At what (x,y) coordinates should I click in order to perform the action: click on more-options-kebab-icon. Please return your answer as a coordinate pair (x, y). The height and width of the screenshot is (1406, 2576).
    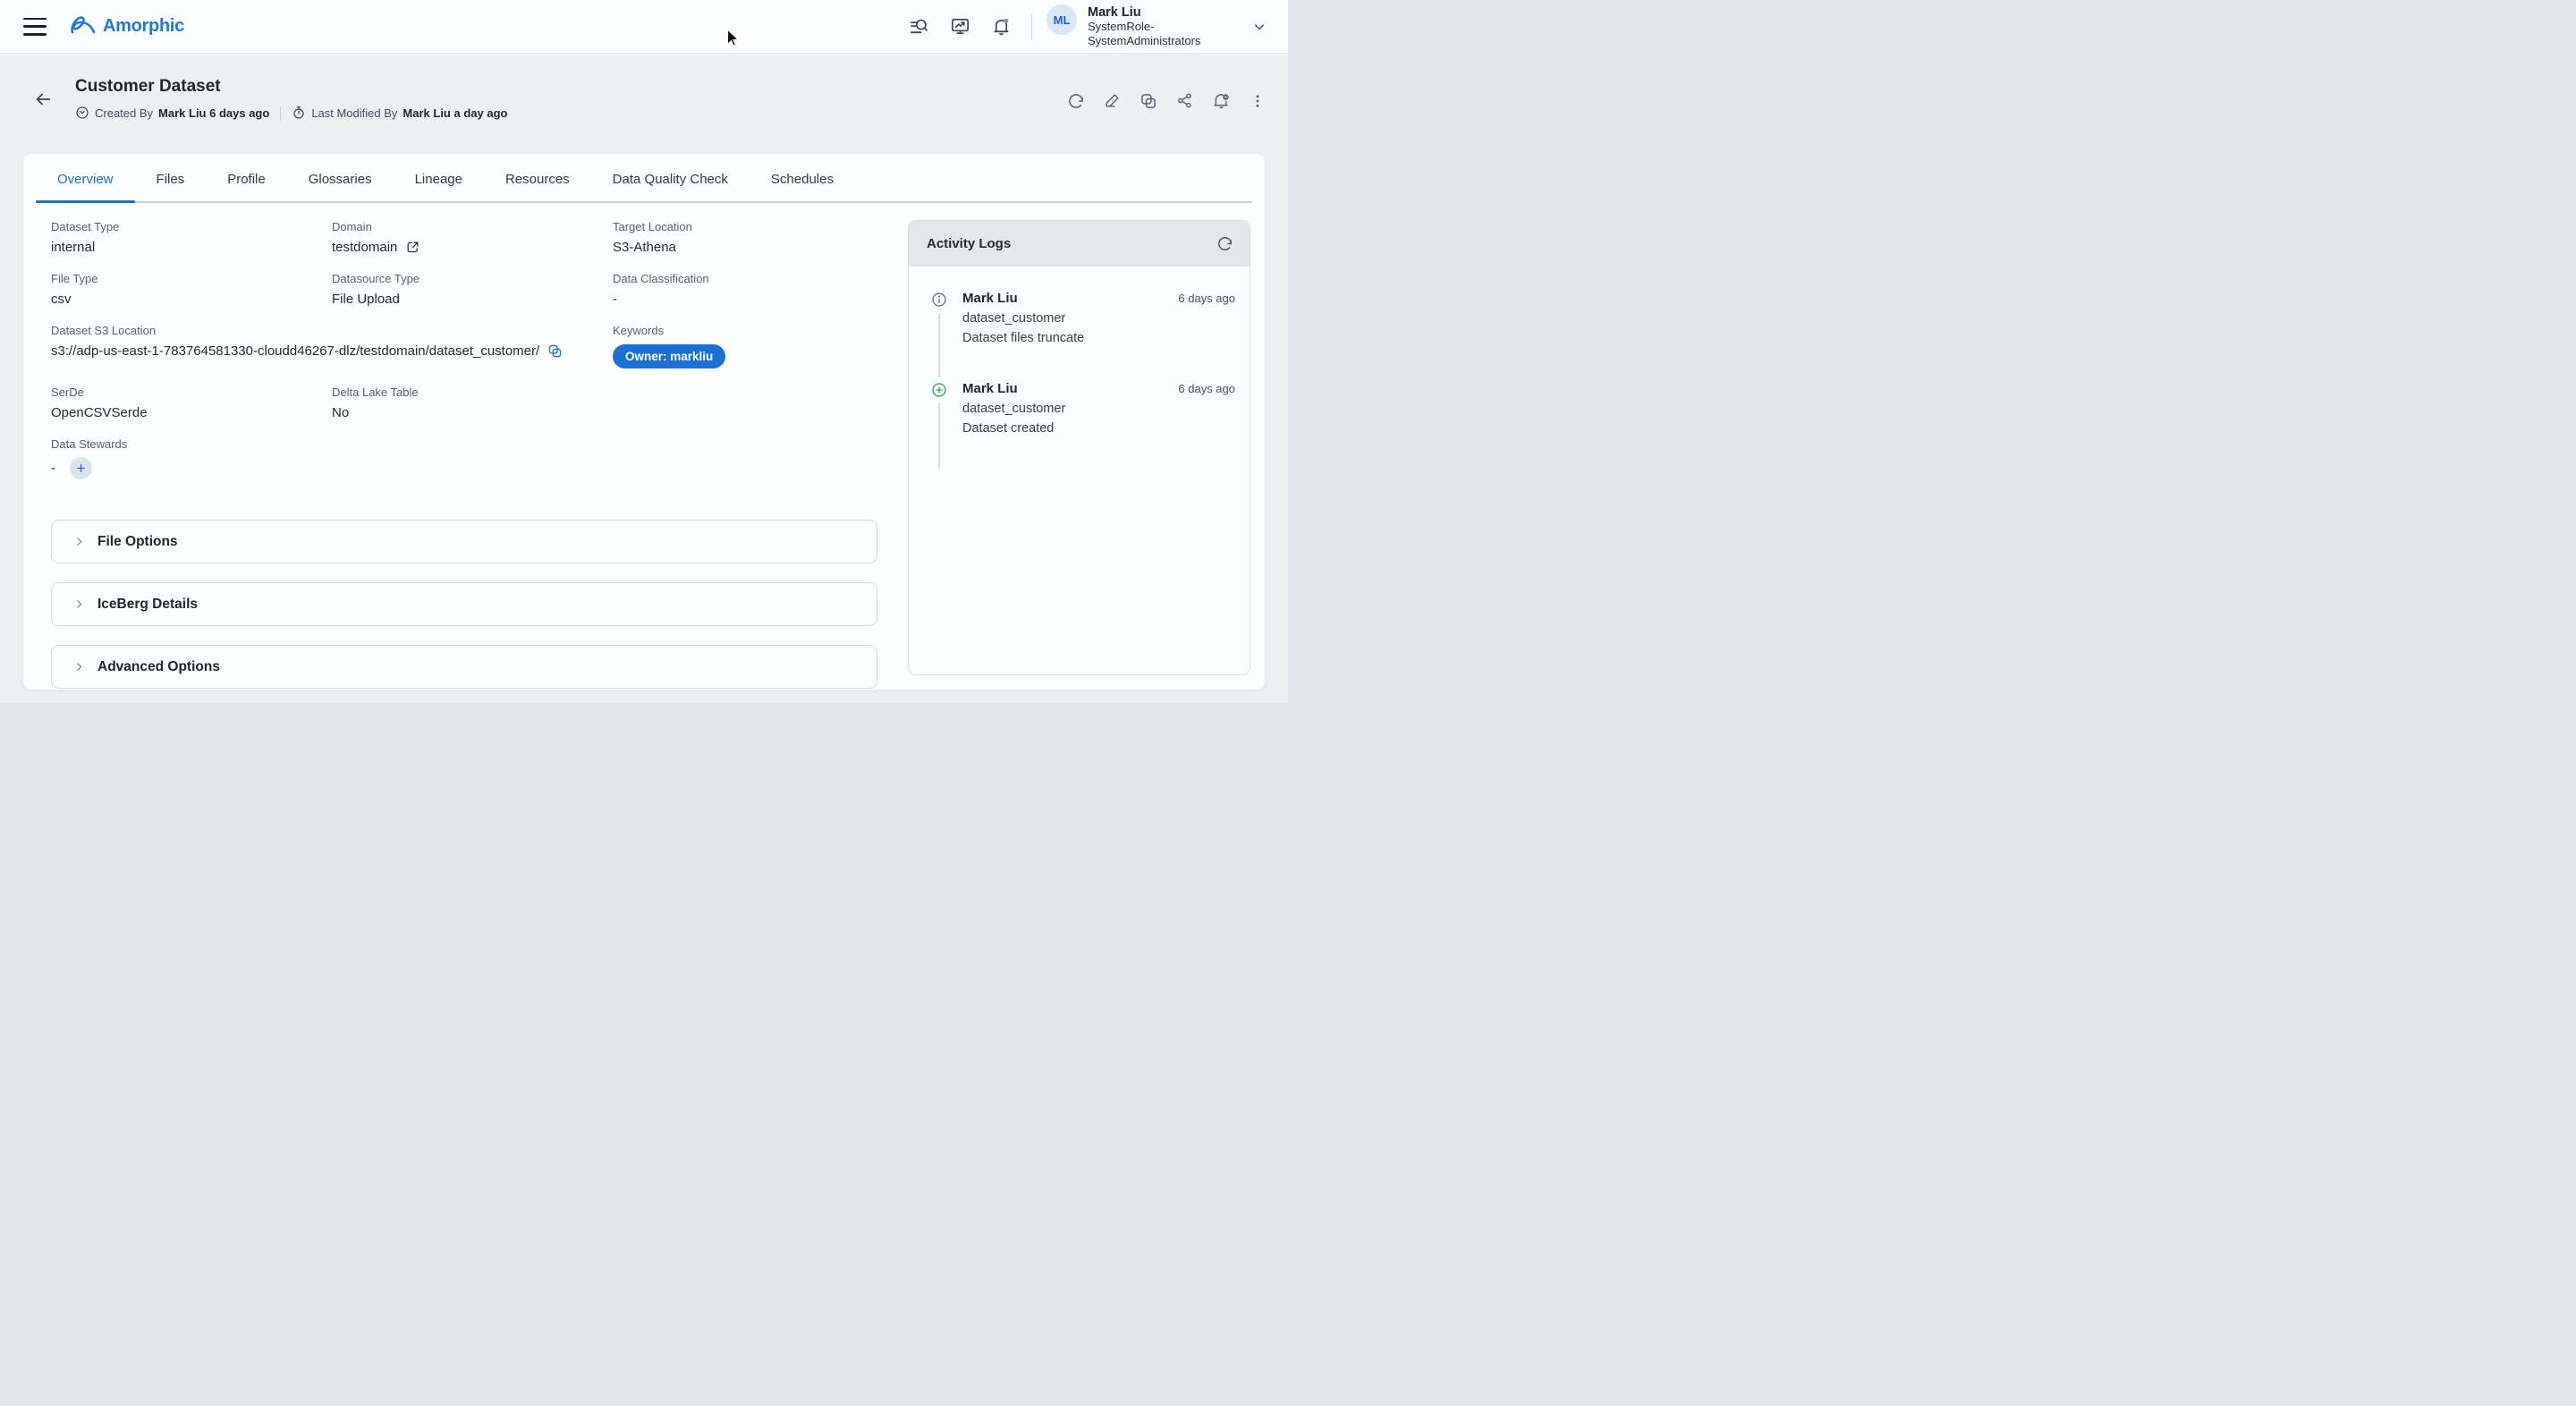
    Looking at the image, I should click on (1258, 101).